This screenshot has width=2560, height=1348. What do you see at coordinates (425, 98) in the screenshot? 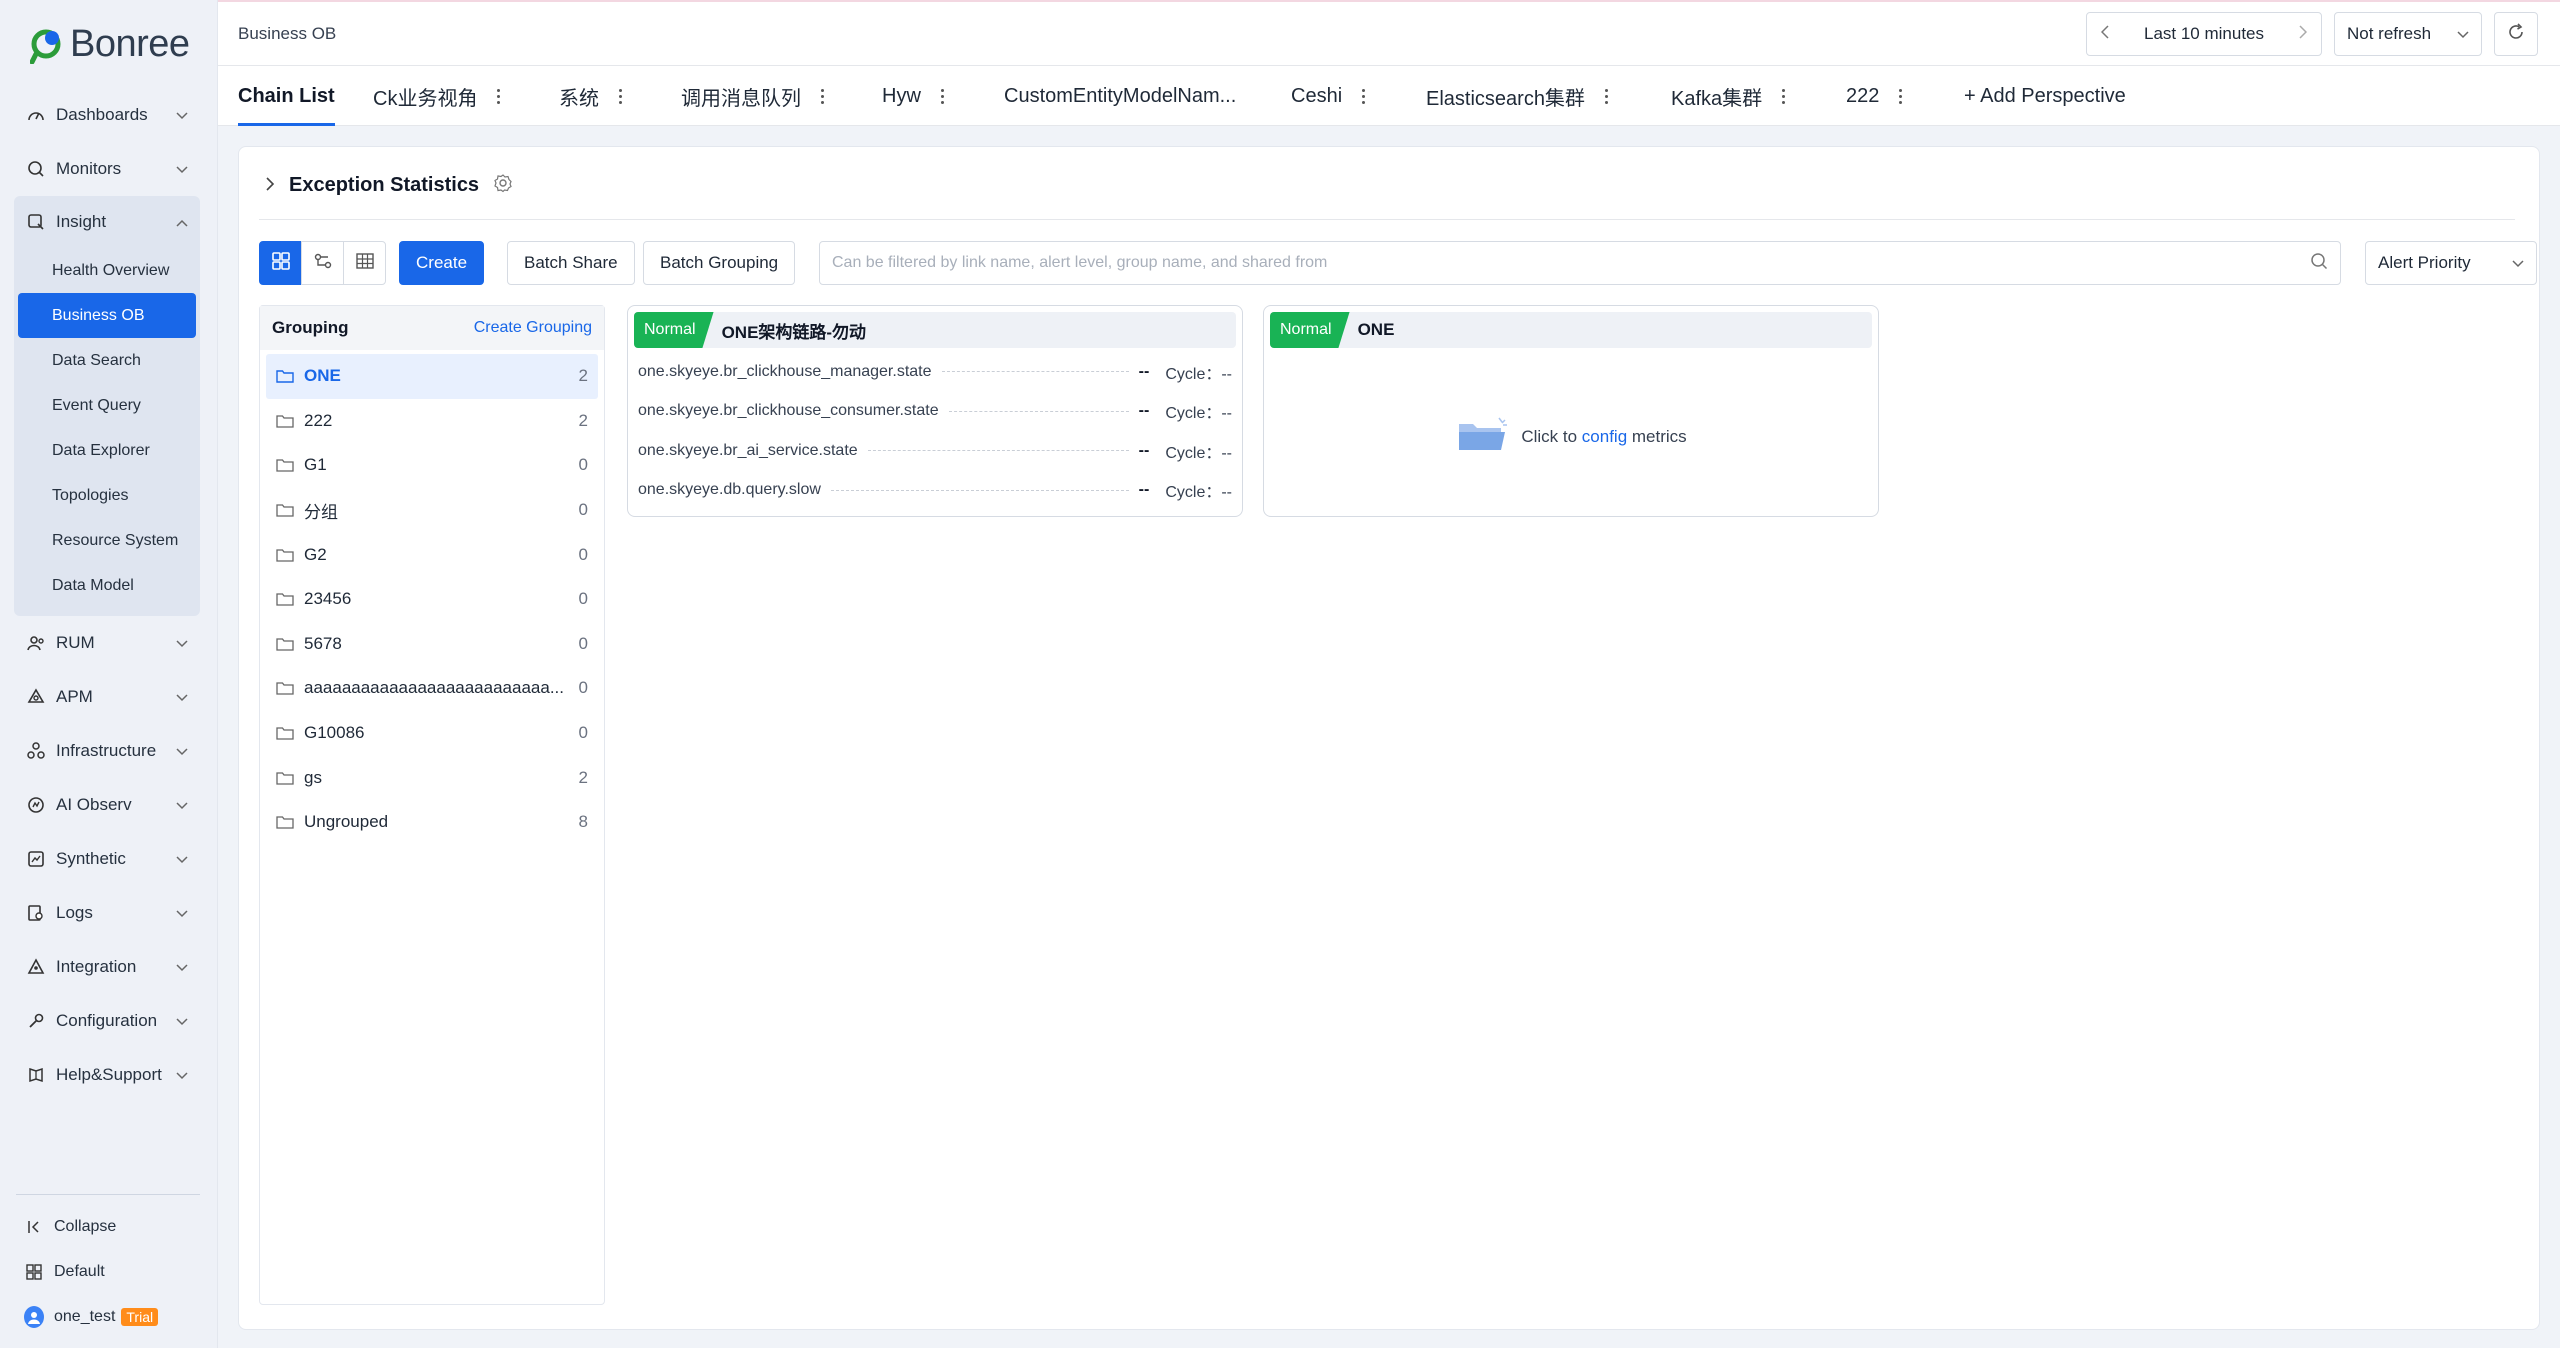
I see `tab-label: Ck业务视角` at bounding box center [425, 98].